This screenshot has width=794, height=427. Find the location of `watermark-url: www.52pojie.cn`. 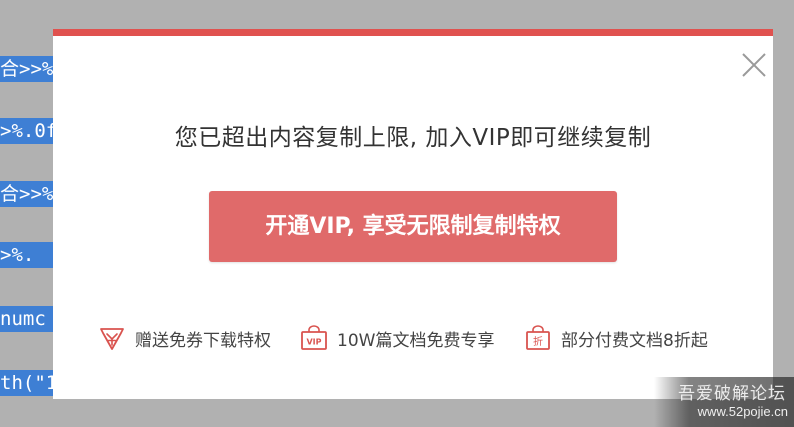

watermark-url: www.52pojie.cn is located at coordinates (742, 411).